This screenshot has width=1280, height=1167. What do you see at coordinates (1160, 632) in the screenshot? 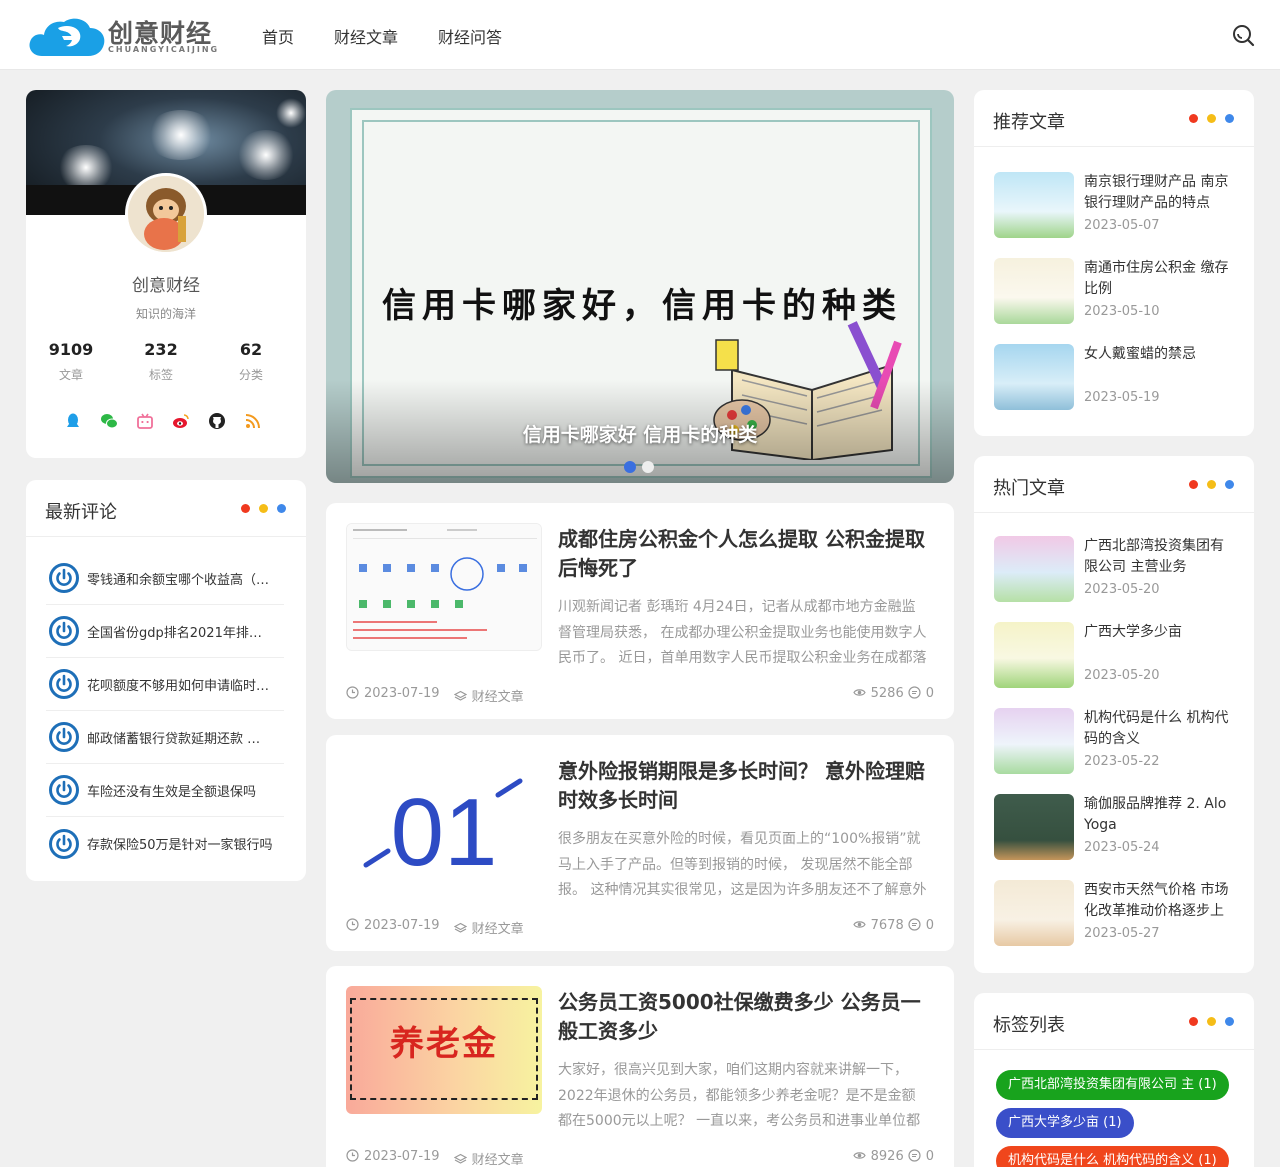
I see `article-title: 广西大学多少亩` at bounding box center [1160, 632].